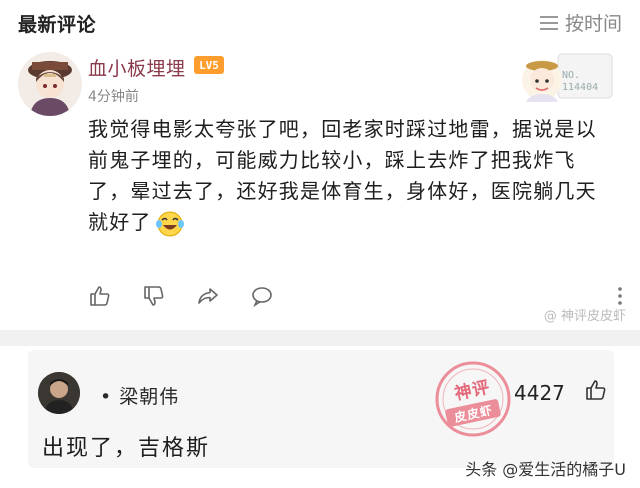 The height and width of the screenshot is (488, 640). What do you see at coordinates (580, 81) in the screenshot?
I see `fan-card-number: NO. 114404` at bounding box center [580, 81].